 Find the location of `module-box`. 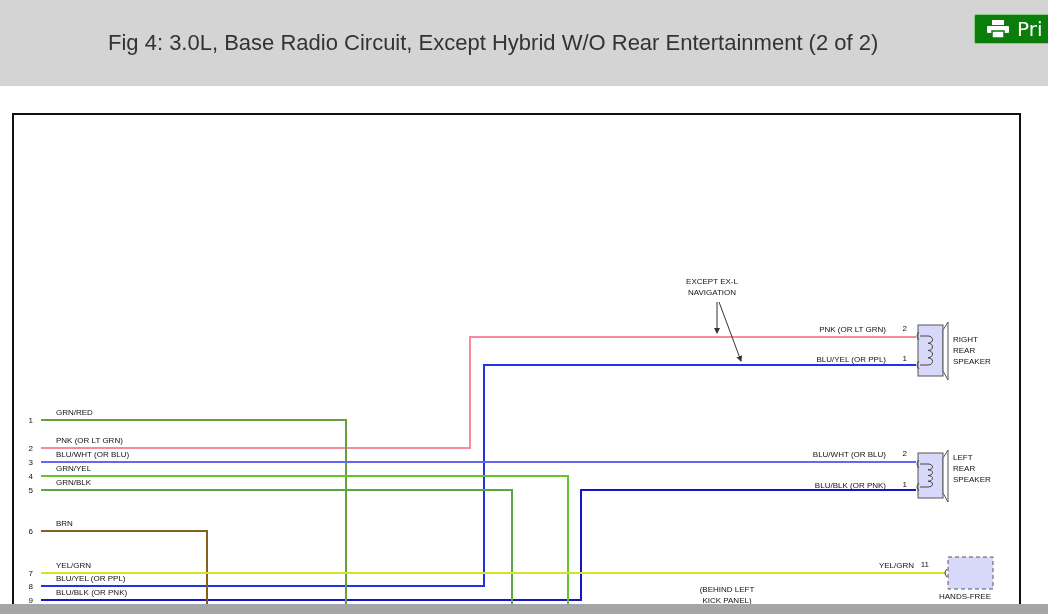

module-box is located at coordinates (970, 573).